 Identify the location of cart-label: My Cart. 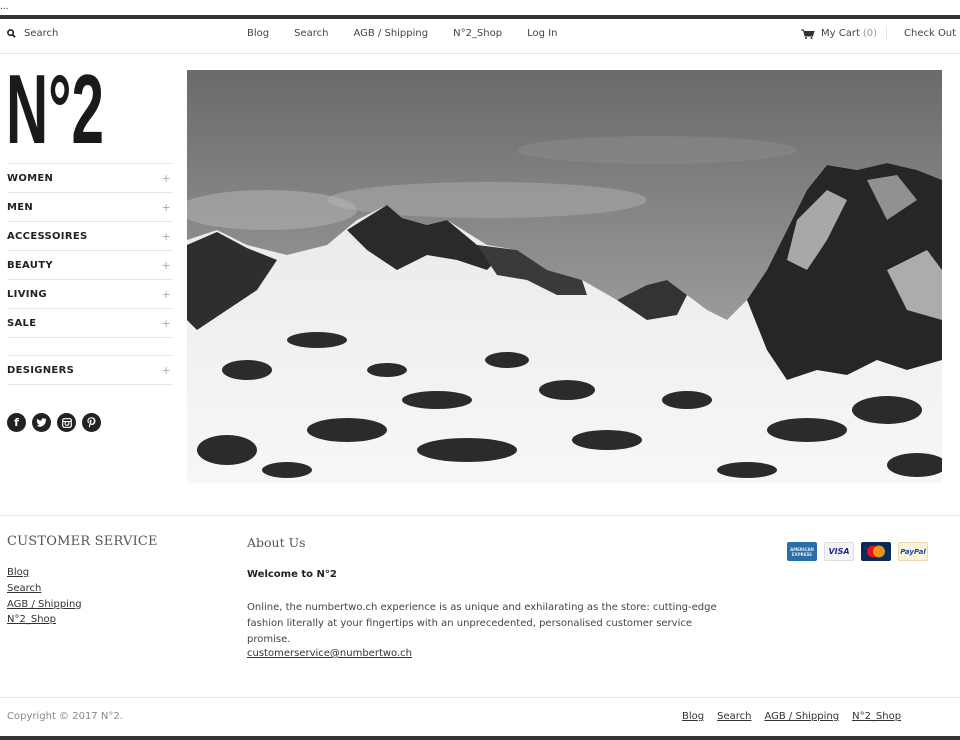
(840, 33).